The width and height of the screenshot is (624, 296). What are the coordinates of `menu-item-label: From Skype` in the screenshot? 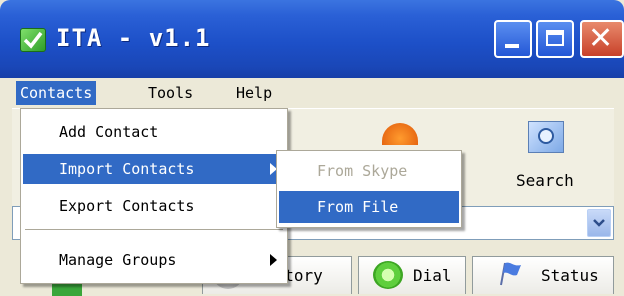 It's located at (362, 171).